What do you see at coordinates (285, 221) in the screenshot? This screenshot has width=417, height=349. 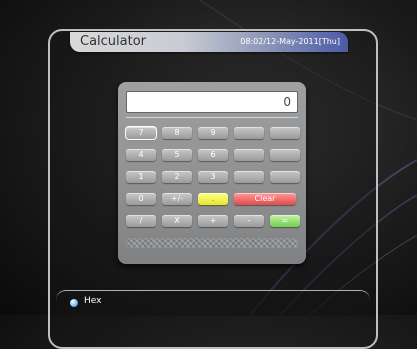 I see `key-equals: =` at bounding box center [285, 221].